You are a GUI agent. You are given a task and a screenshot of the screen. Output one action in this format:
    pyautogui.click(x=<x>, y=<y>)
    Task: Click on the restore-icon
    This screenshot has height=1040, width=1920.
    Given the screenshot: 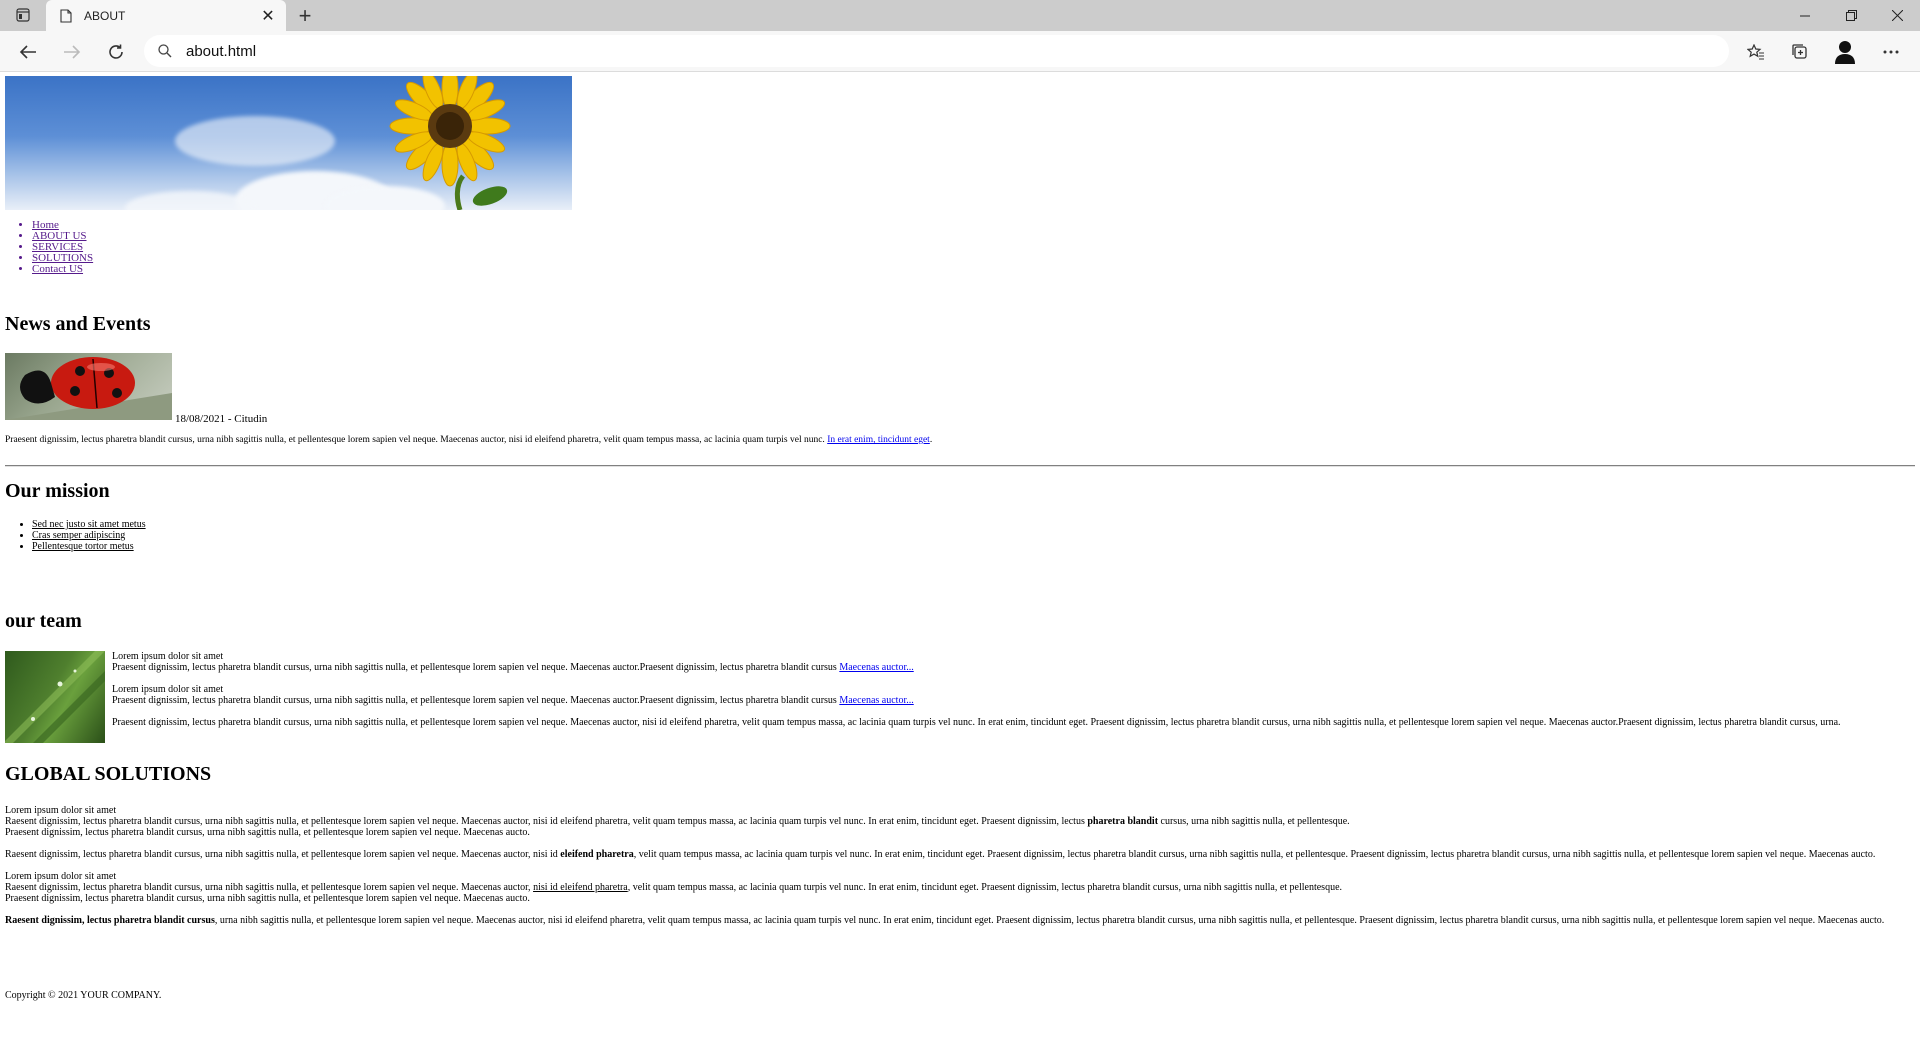 What is the action you would take?
    pyautogui.click(x=1851, y=15)
    